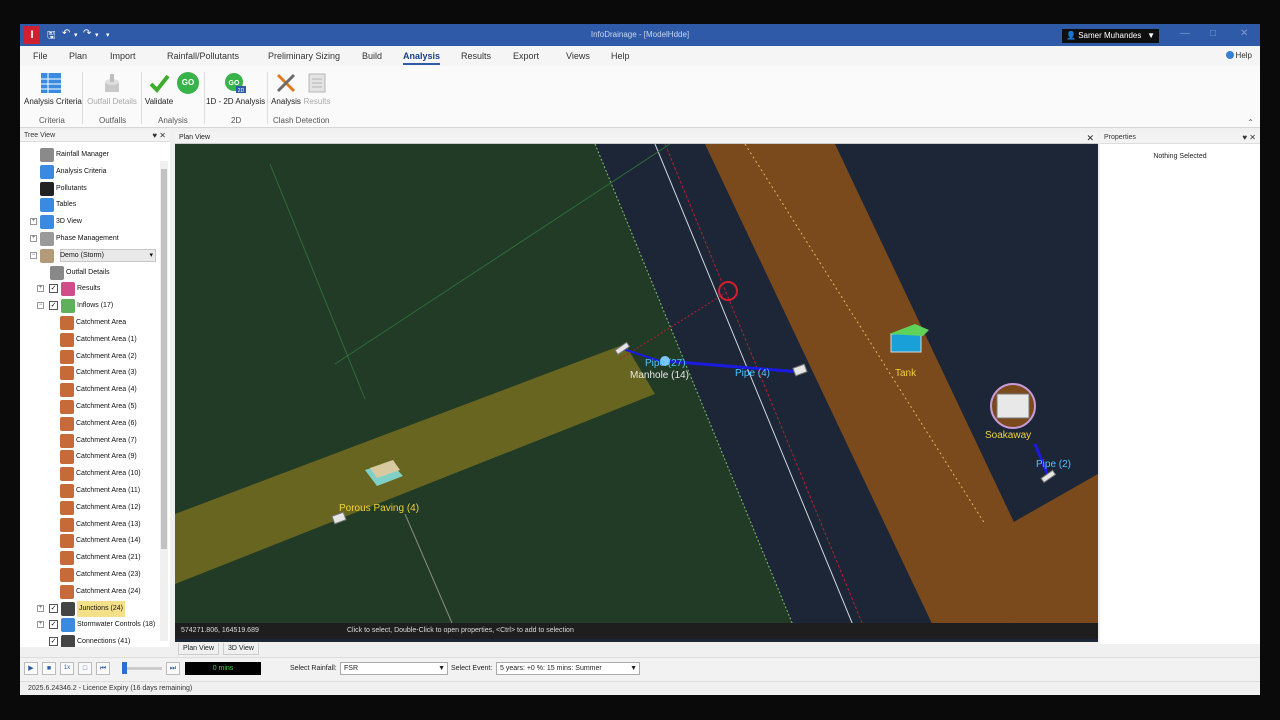  I want to click on tree-results: + ✓ Results, so click(89, 289).